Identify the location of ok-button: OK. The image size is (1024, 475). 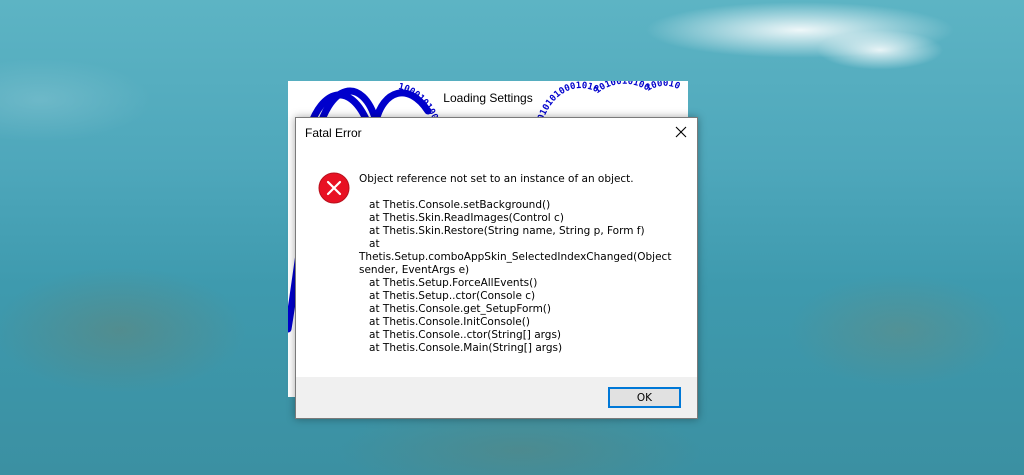
(644, 397).